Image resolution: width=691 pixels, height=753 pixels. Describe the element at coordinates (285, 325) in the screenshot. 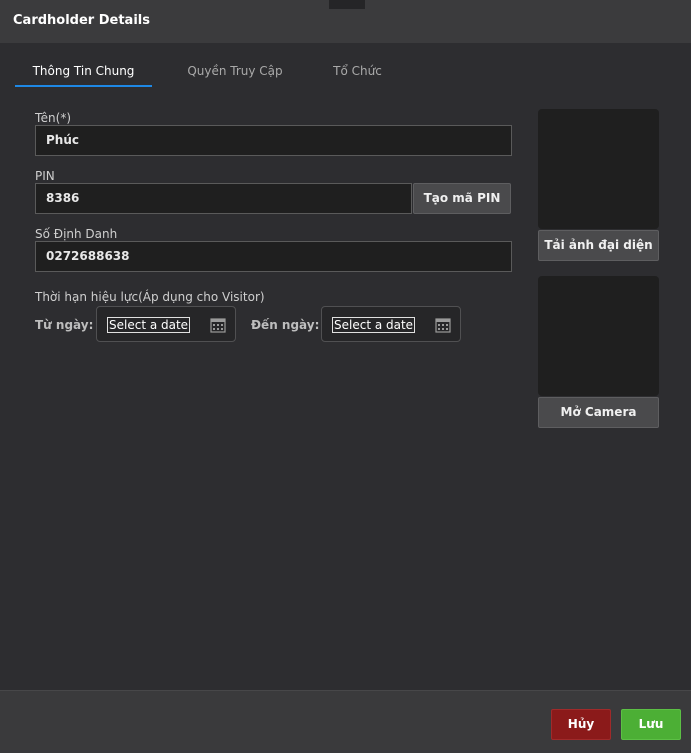

I see `to-date-label: Đến ngày:` at that location.